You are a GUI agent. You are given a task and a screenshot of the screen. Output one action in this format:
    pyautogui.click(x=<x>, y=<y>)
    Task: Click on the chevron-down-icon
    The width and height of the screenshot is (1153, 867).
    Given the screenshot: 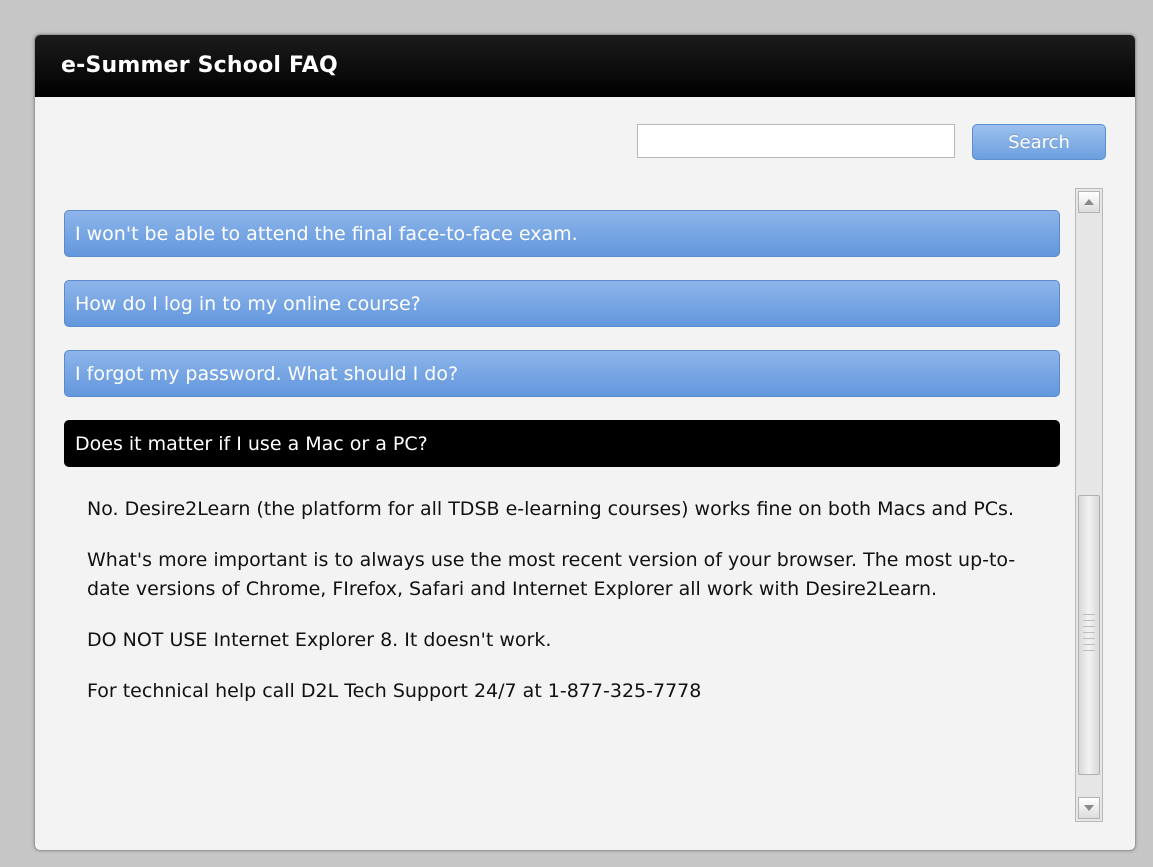 What is the action you would take?
    pyautogui.click(x=1089, y=808)
    